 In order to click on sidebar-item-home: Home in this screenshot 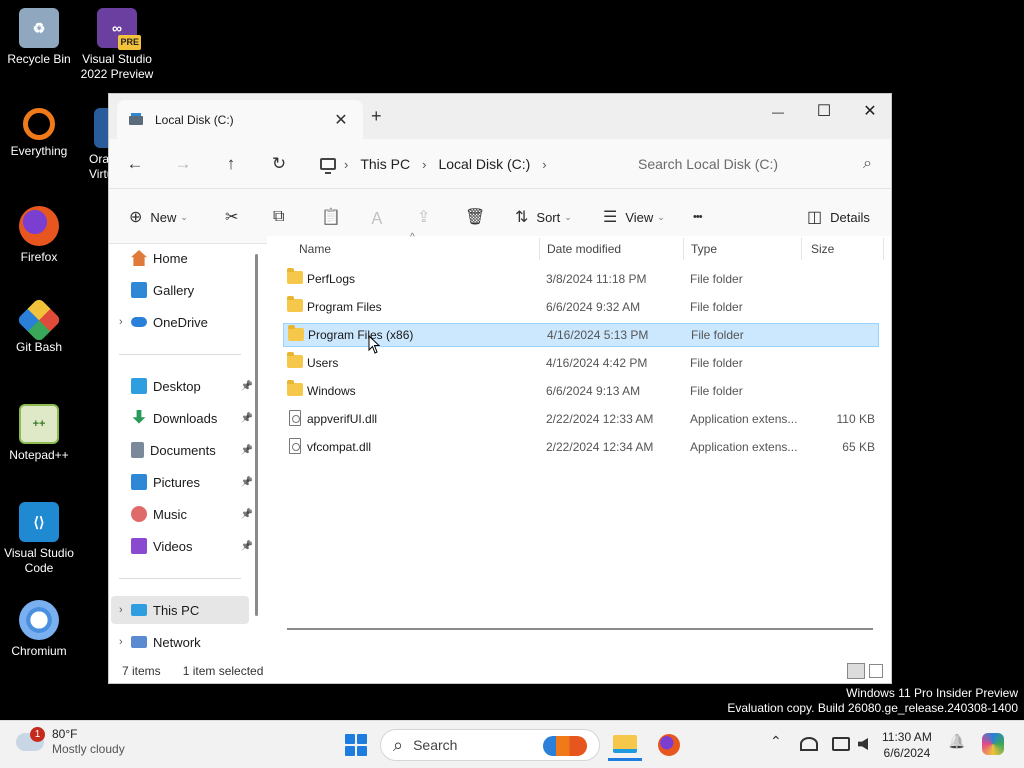, I will do `click(179, 258)`.